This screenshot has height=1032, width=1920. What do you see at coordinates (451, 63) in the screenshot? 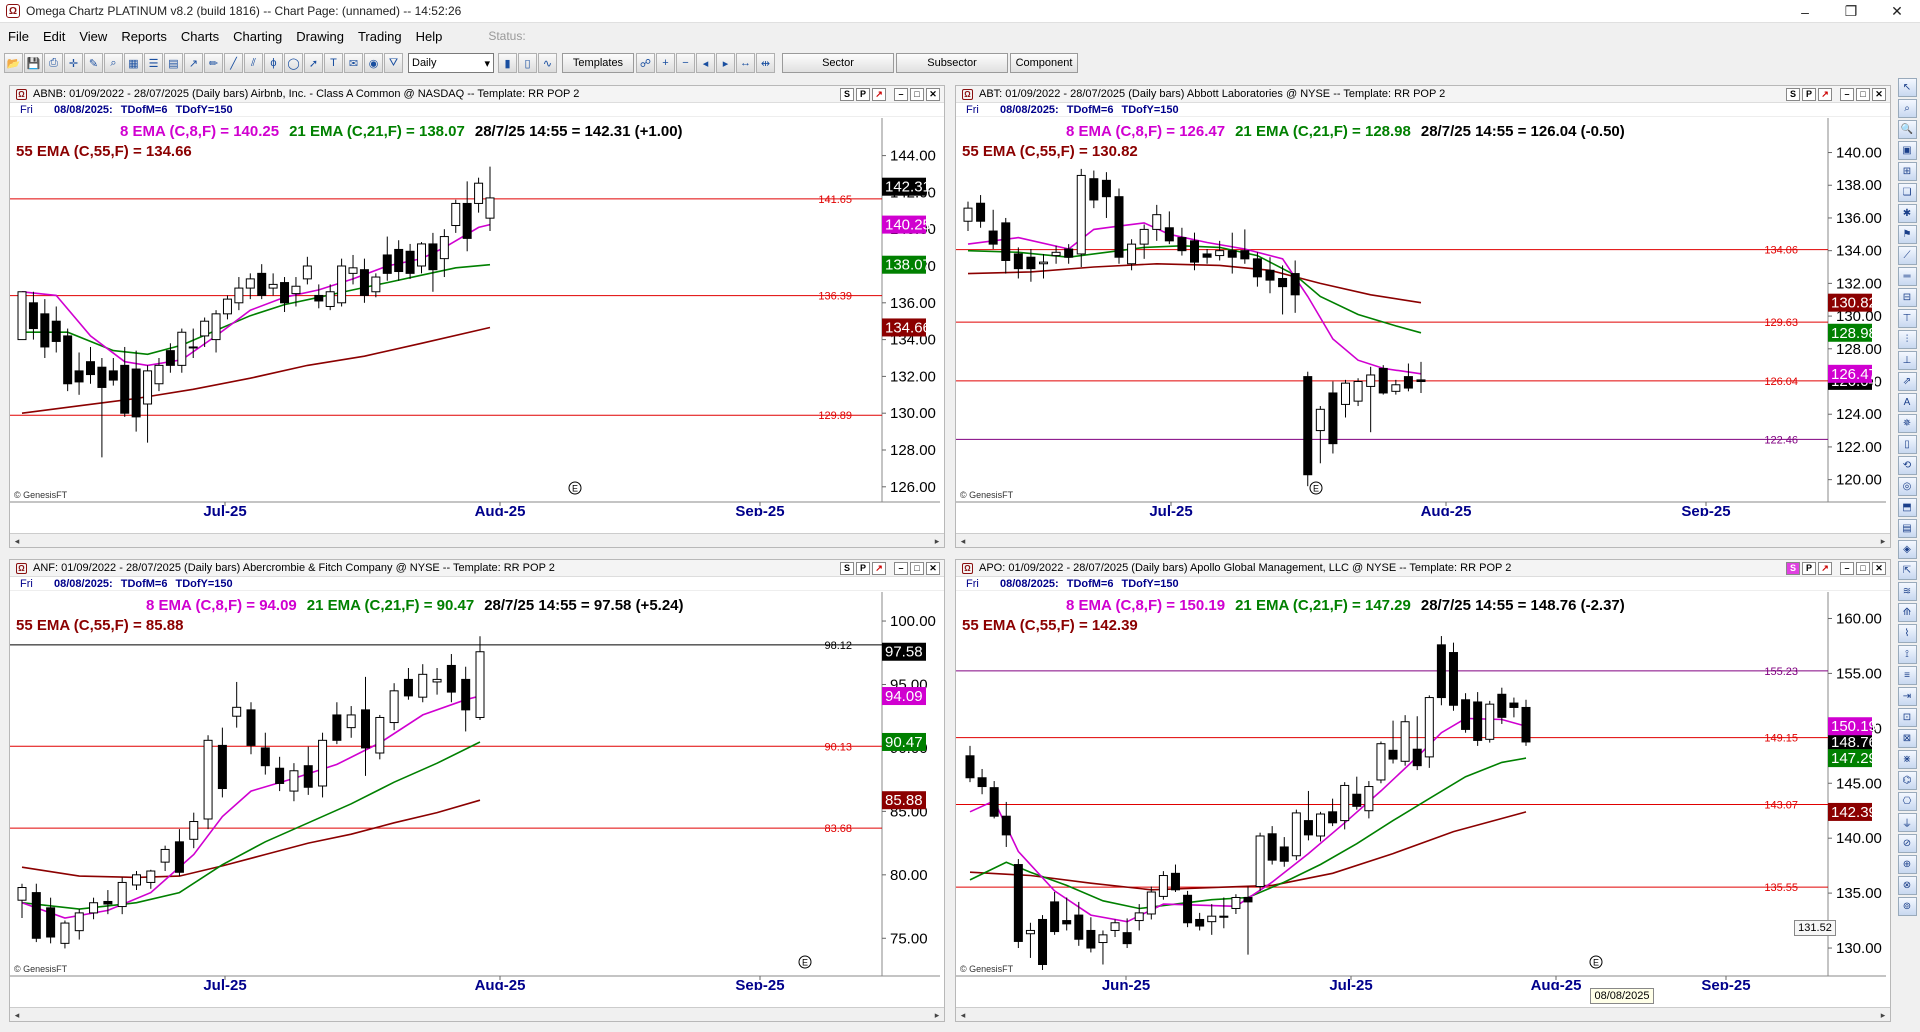
I see `period-select: Daily ▾` at bounding box center [451, 63].